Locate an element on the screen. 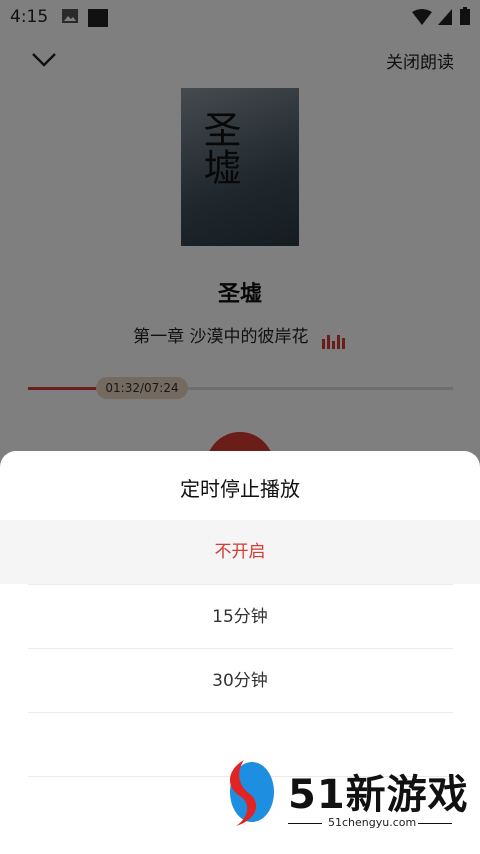 The image size is (480, 854). option-30min: 30分钟 is located at coordinates (240, 681).